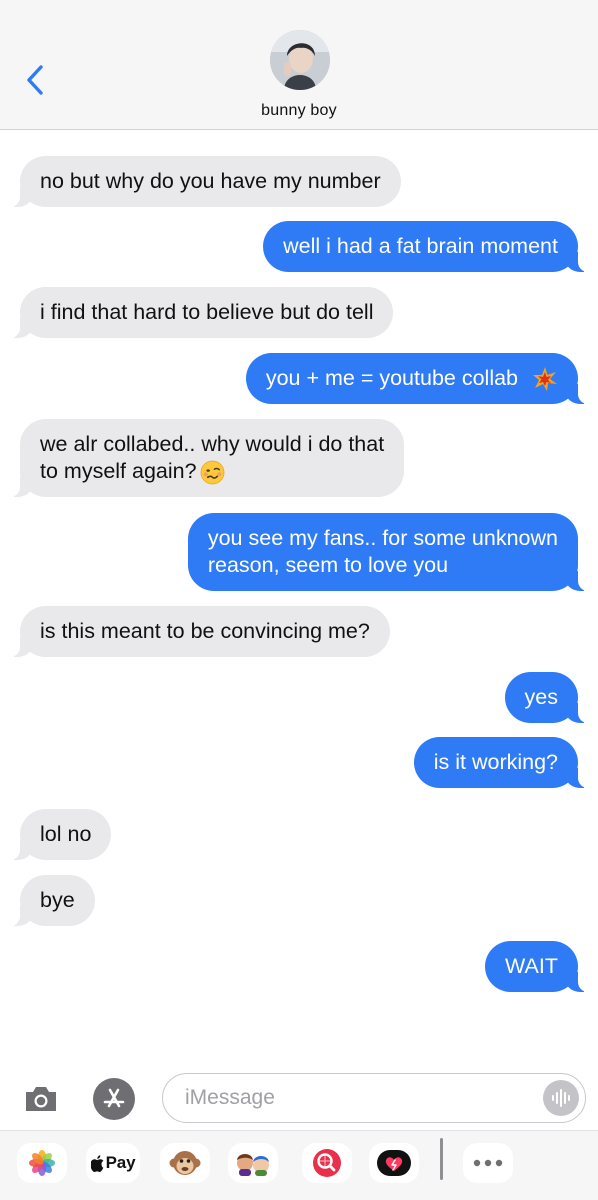 This screenshot has width=598, height=1200. What do you see at coordinates (66, 834) in the screenshot?
I see `message-text: lol no` at bounding box center [66, 834].